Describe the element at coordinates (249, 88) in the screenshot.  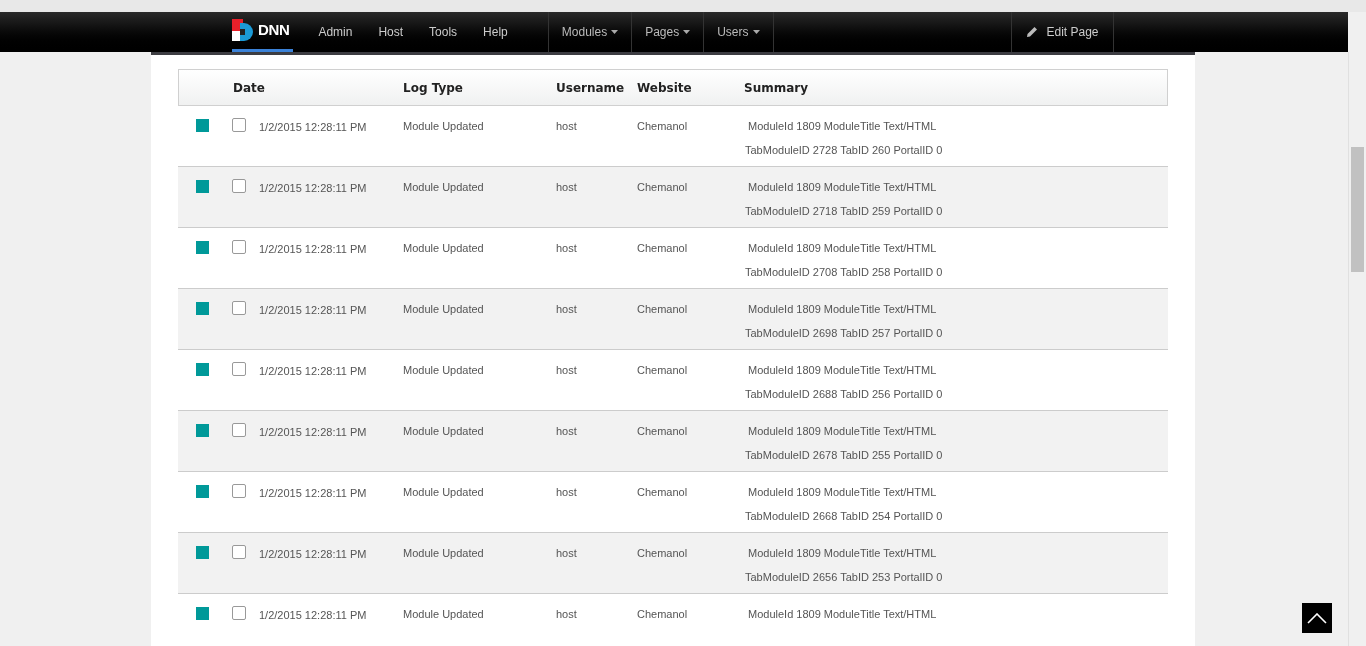
I see `column-header: Date` at that location.